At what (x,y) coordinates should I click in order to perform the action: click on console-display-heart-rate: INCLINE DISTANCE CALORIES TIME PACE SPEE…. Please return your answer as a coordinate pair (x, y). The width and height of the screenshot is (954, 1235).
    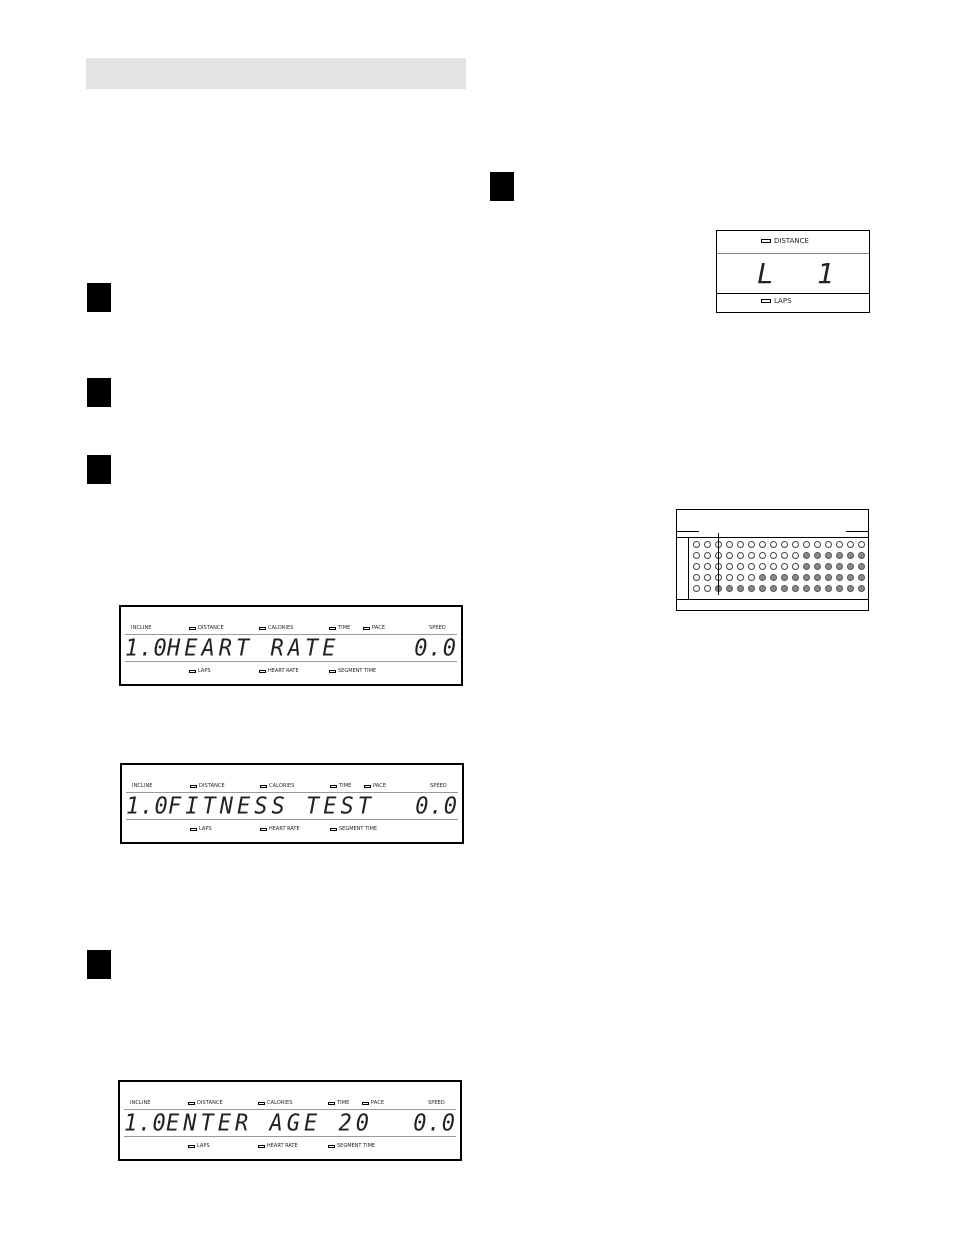
    Looking at the image, I should click on (291, 645).